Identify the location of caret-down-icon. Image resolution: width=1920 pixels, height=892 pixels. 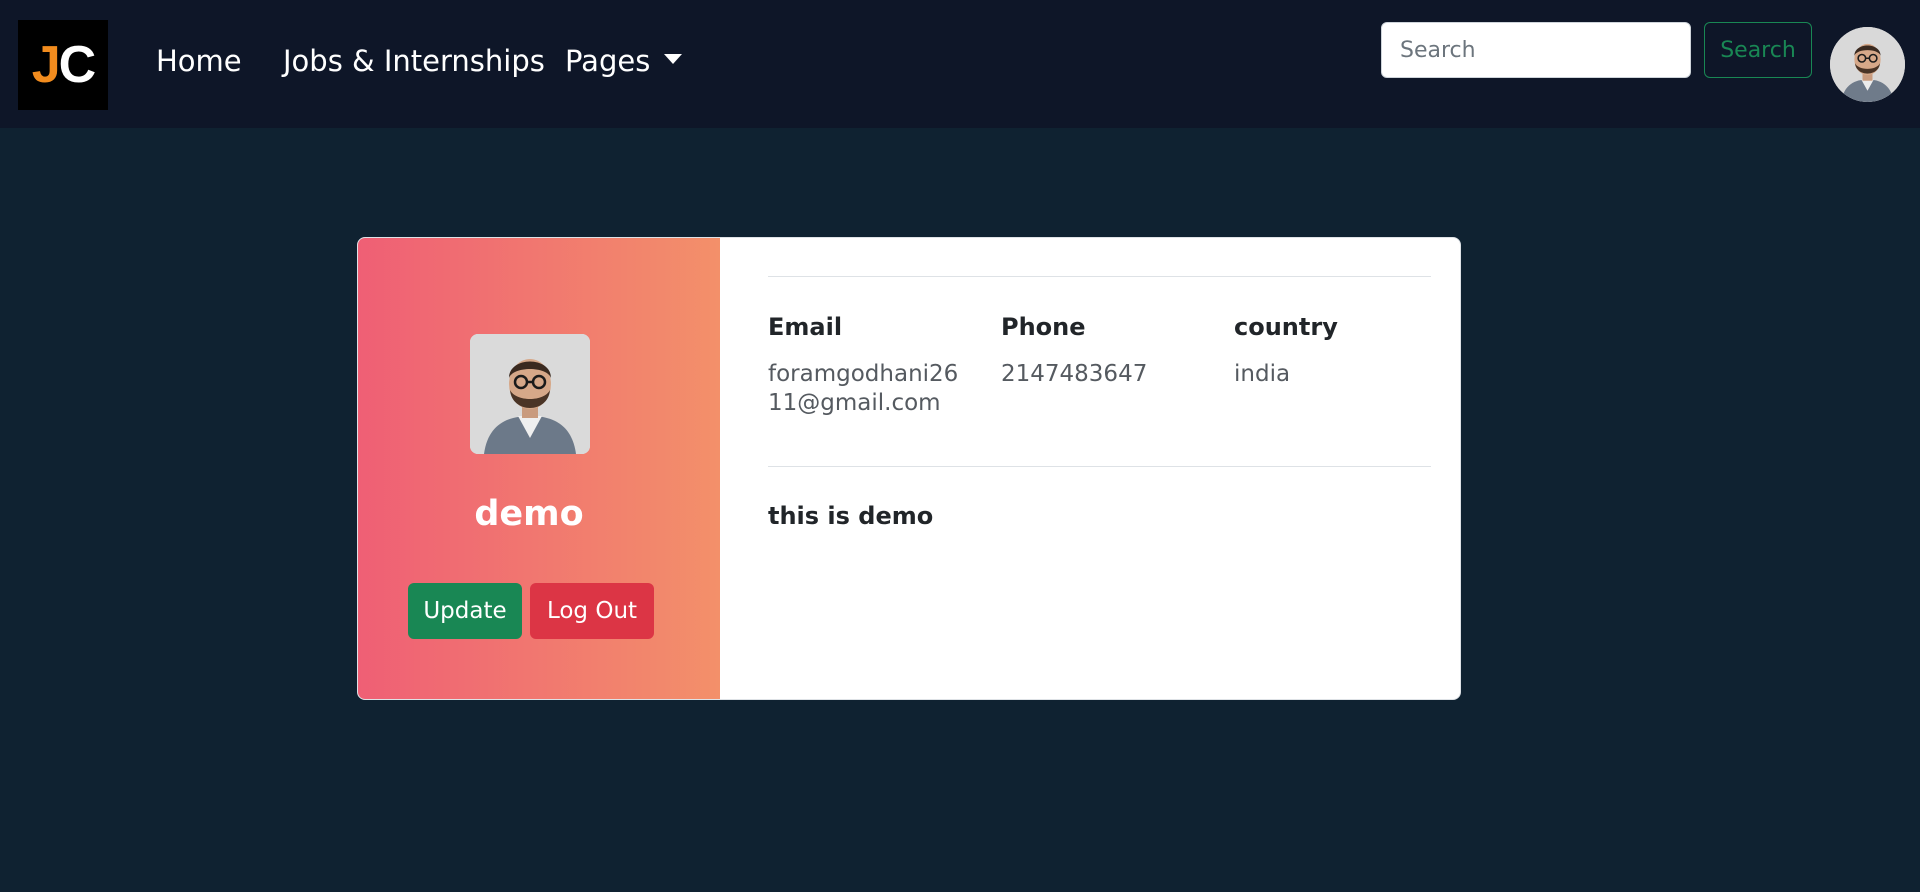
(673, 59).